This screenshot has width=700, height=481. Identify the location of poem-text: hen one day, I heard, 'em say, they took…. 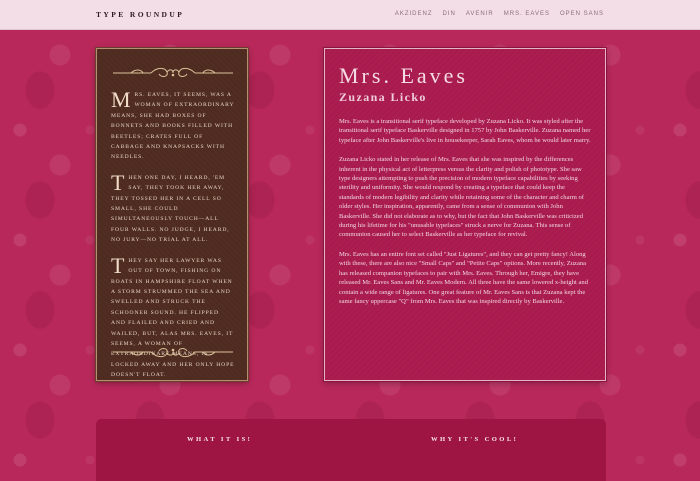
(170, 209).